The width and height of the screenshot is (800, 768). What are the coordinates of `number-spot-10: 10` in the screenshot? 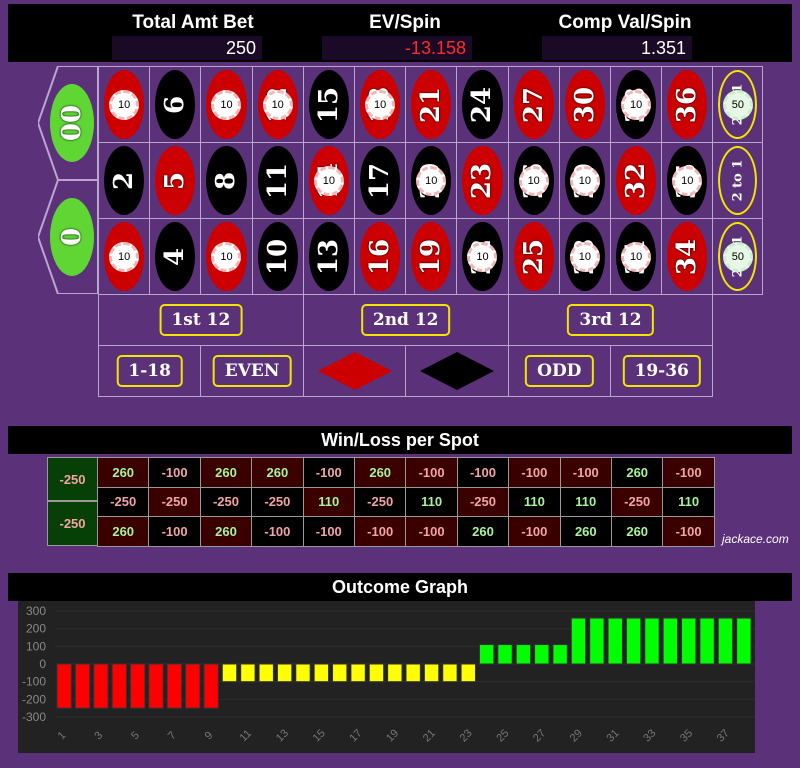 It's located at (277, 256).